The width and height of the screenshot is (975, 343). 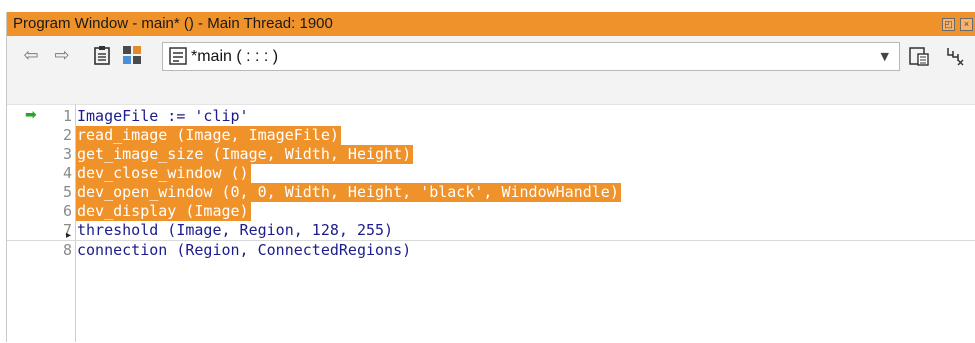 I want to click on arrow-right-icon: ⇨, so click(x=62, y=56).